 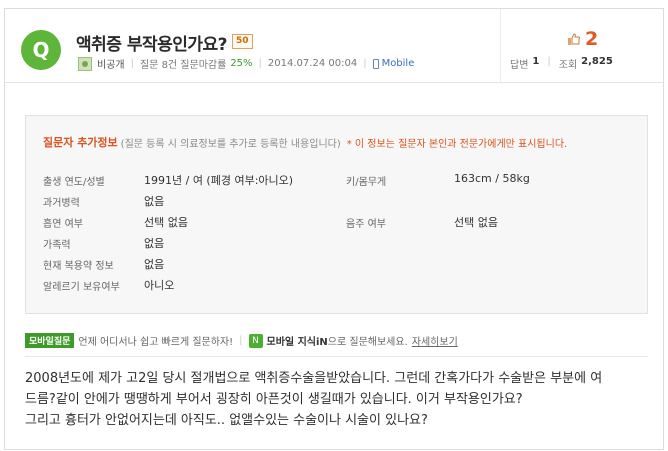 What do you see at coordinates (592, 39) in the screenshot?
I see `vote-count: 2` at bounding box center [592, 39].